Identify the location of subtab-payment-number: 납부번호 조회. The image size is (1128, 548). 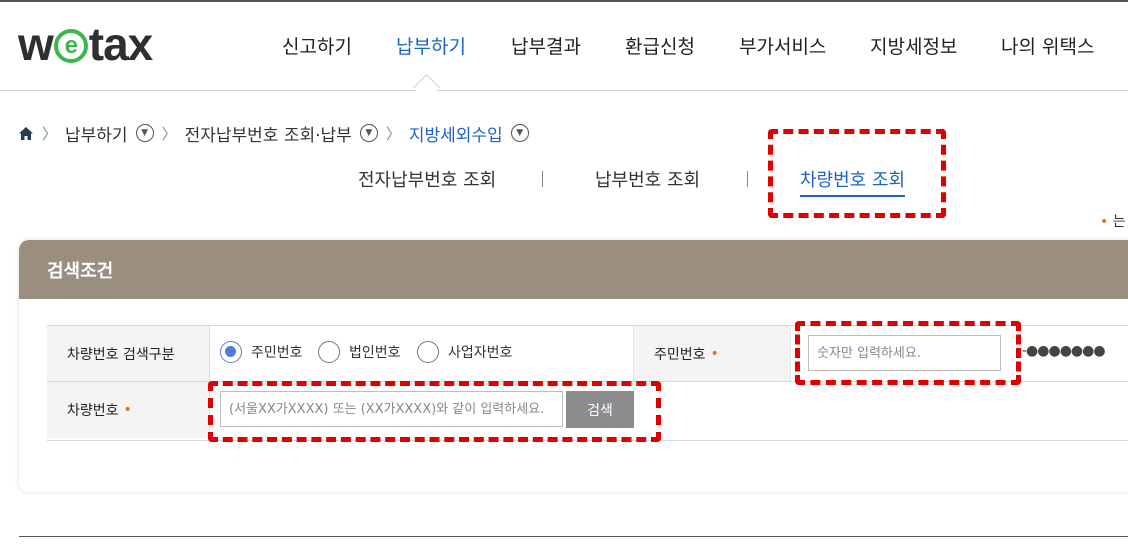
(647, 179).